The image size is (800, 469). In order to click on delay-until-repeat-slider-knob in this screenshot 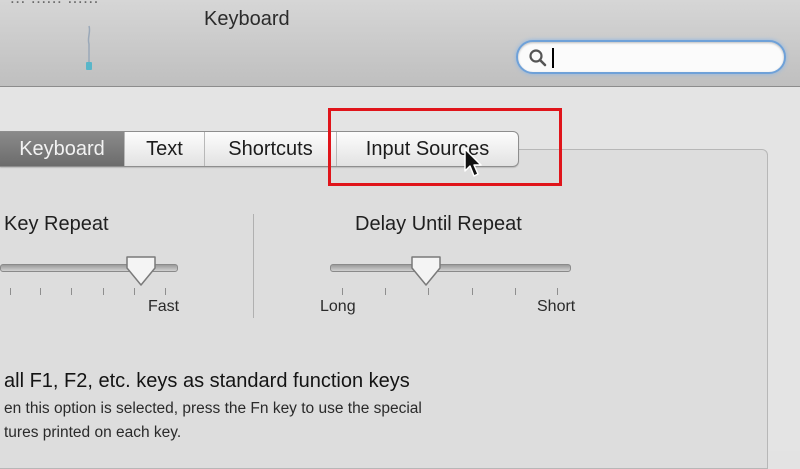, I will do `click(426, 271)`.